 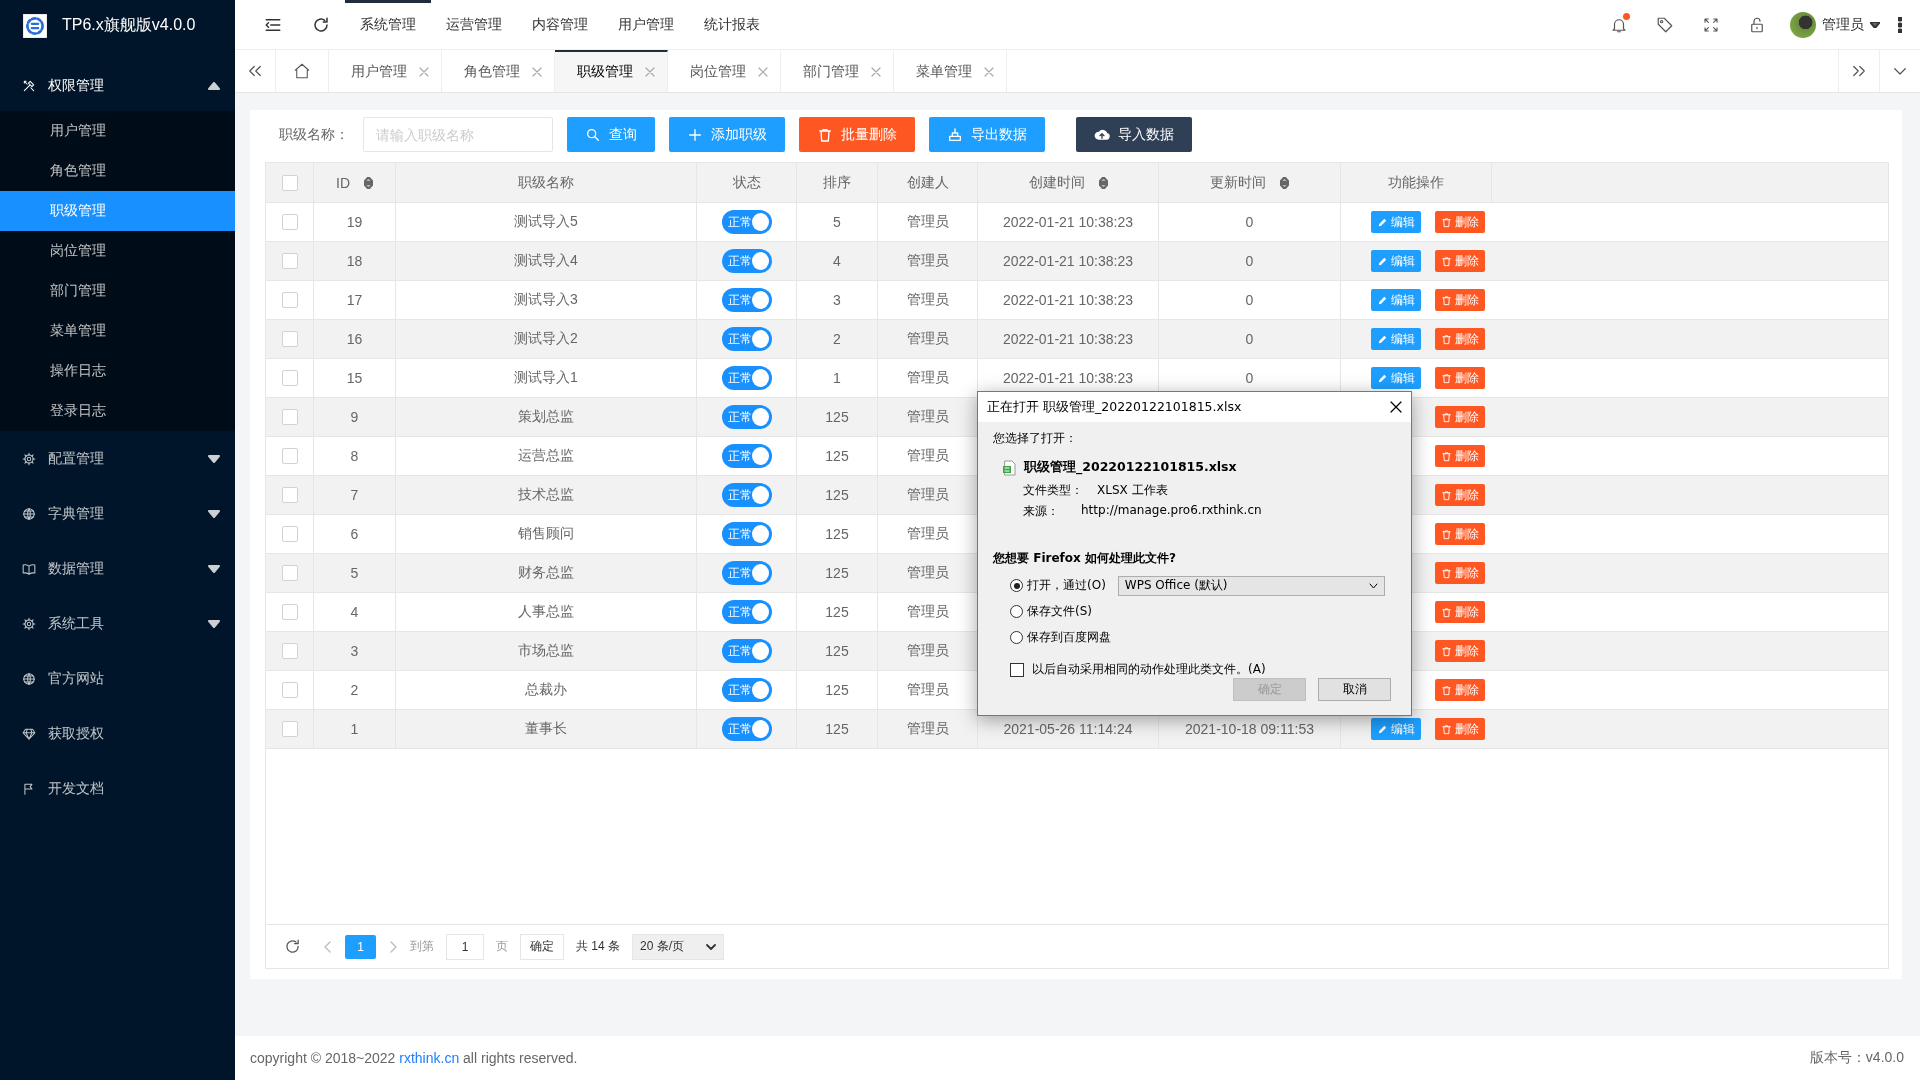 I want to click on site-link: rxthink.cn, so click(x=429, y=1058).